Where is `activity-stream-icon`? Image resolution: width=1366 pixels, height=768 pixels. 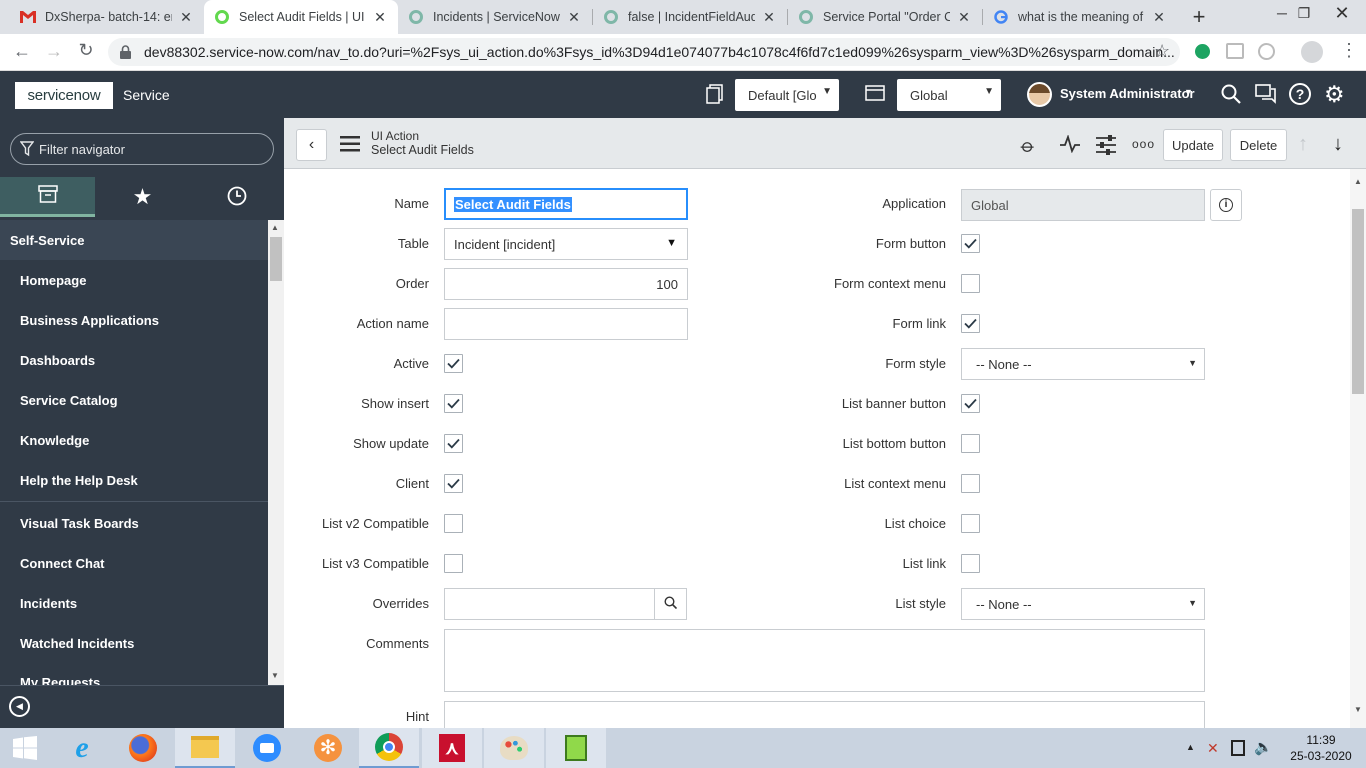 activity-stream-icon is located at coordinates (1070, 145).